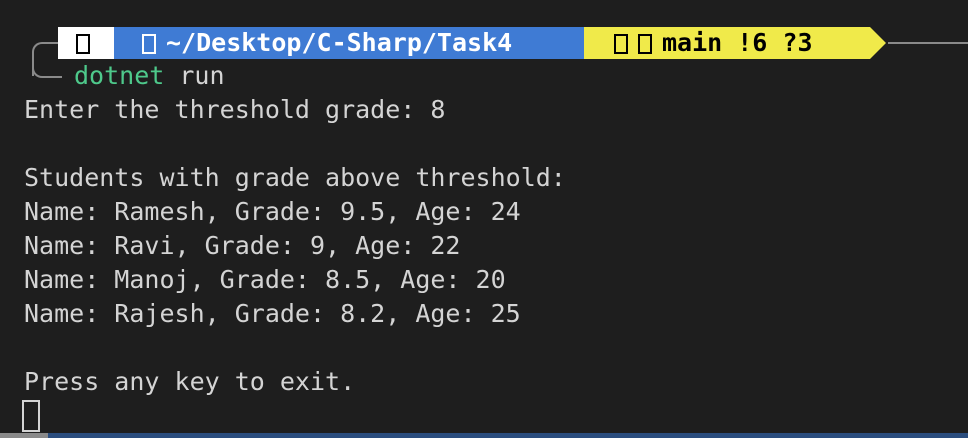 The width and height of the screenshot is (968, 438). I want to click on prompt-git-segment: main !6 ?3, so click(735, 43).